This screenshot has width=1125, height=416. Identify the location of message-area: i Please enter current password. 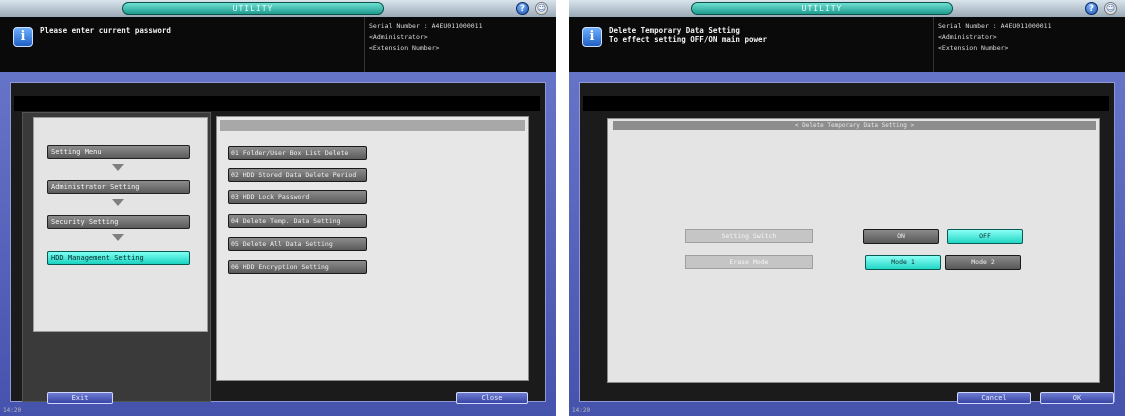
(182, 44).